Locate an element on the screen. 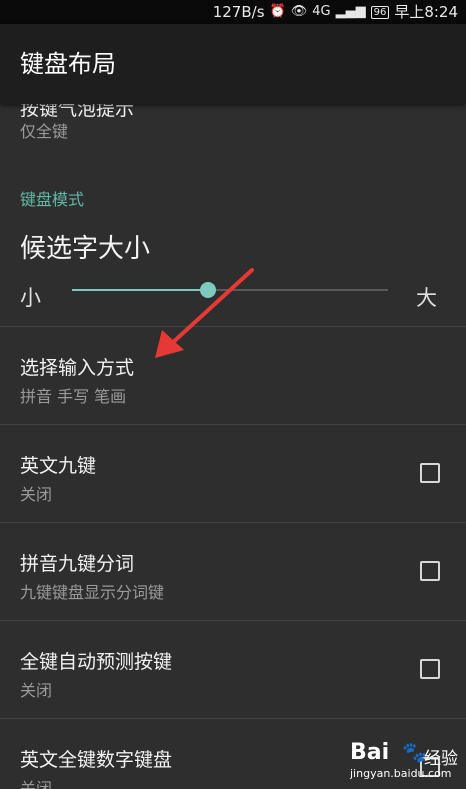 The image size is (466, 789). setting-subtitle: 九键键盘显示分词键 is located at coordinates (92, 592).